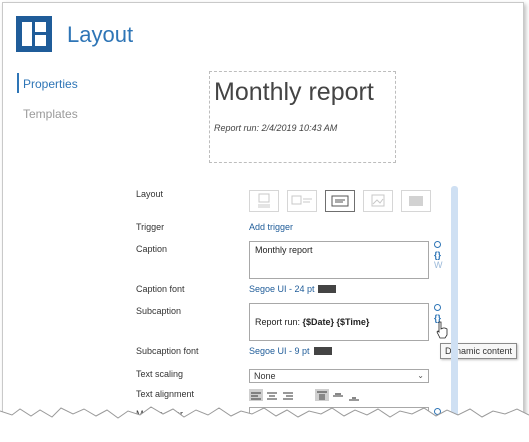 Image resolution: width=529 pixels, height=442 pixels. I want to click on torn-edge-decoration, so click(264, 424).